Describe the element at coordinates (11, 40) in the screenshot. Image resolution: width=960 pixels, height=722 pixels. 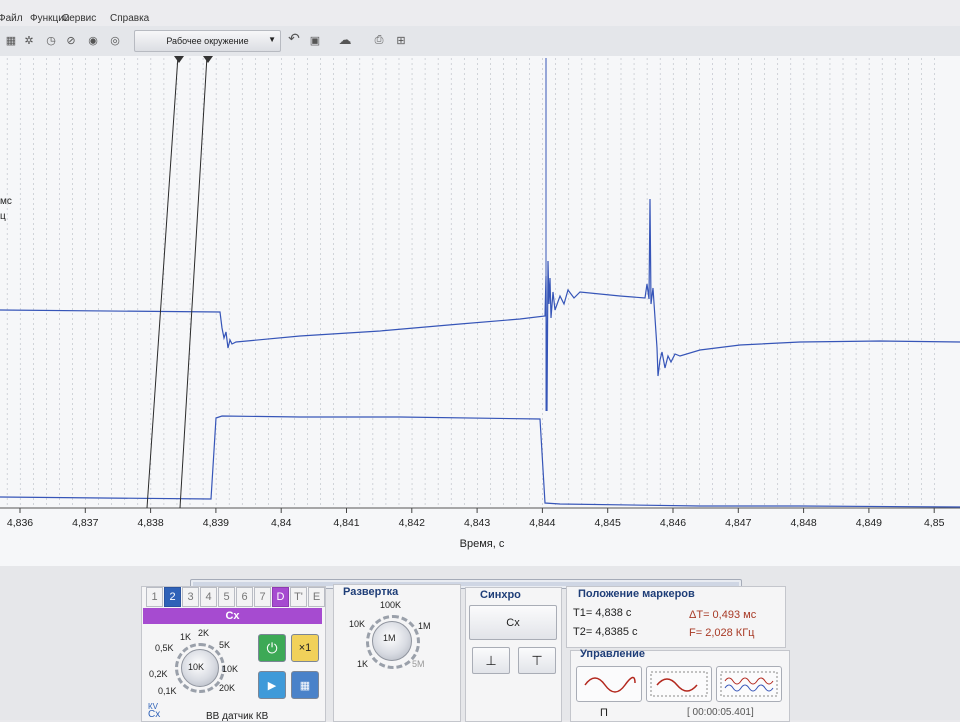
I see `grid-icon: ▦` at that location.